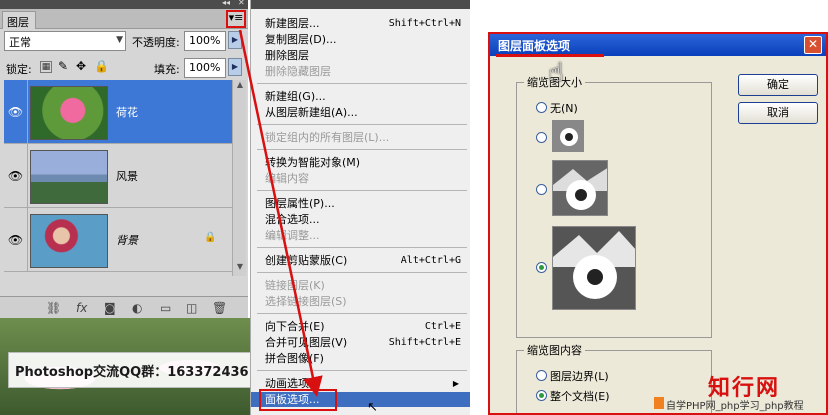 This screenshot has height=415, width=828. I want to click on lock-transparency-icon: ▦, so click(46, 67).